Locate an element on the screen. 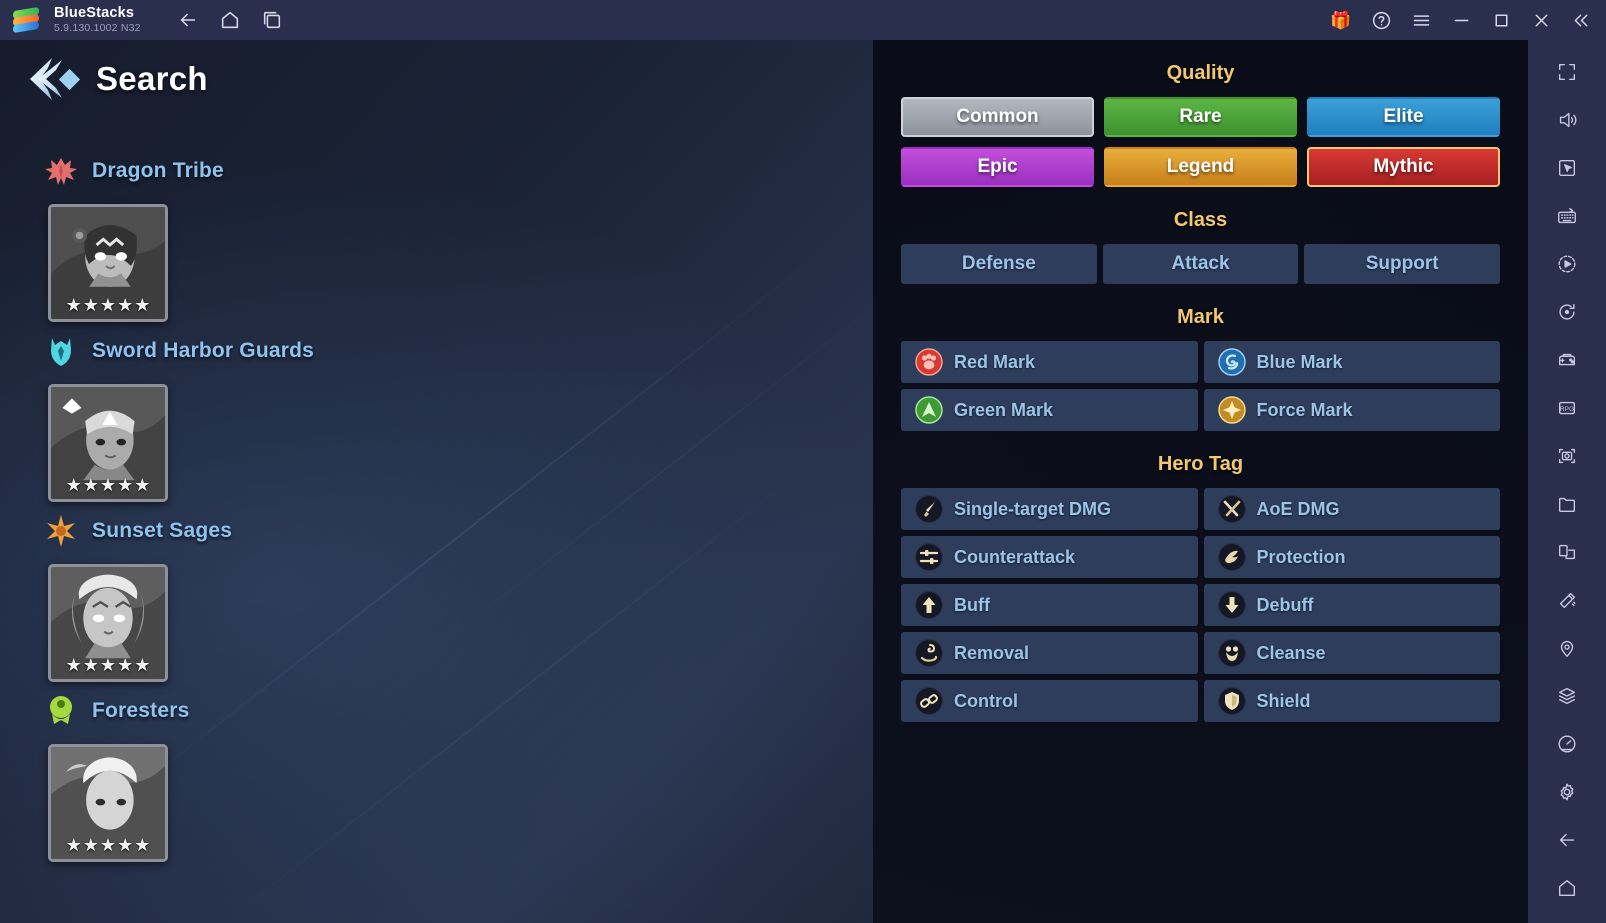 The height and width of the screenshot is (923, 1606). quality-option-epic: Epic is located at coordinates (997, 167).